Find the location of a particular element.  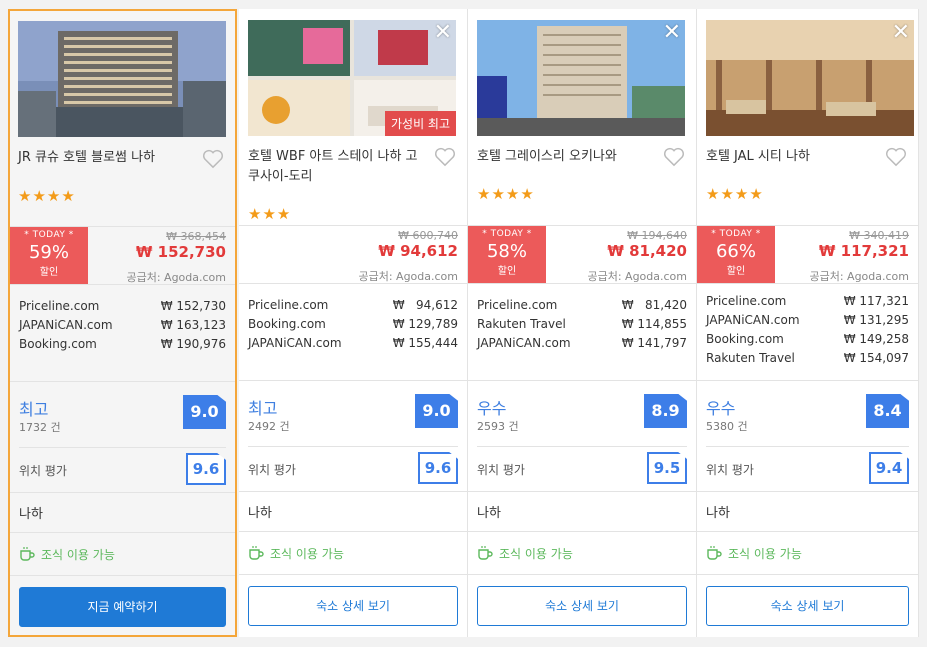

offer-row: Booking.com ₩ 190,976 is located at coordinates (122, 344).